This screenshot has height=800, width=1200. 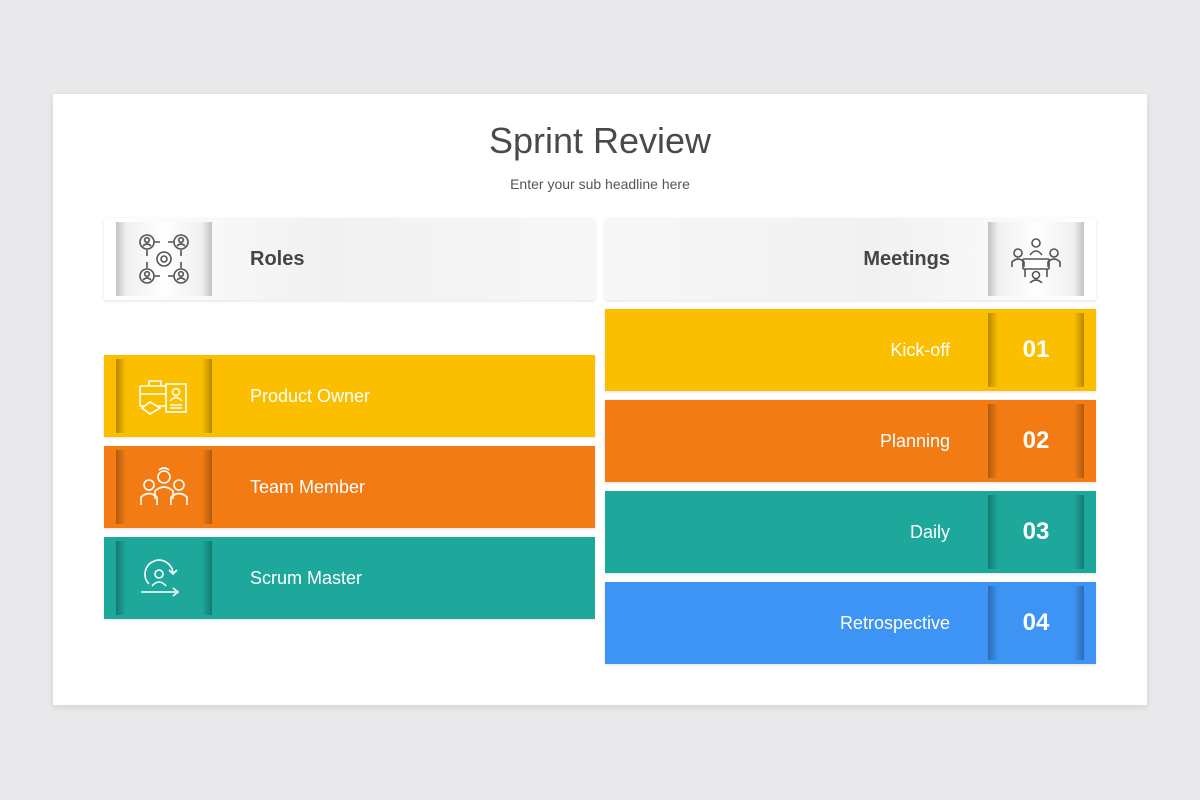 I want to click on role-item-label: Team Member, so click(x=308, y=487).